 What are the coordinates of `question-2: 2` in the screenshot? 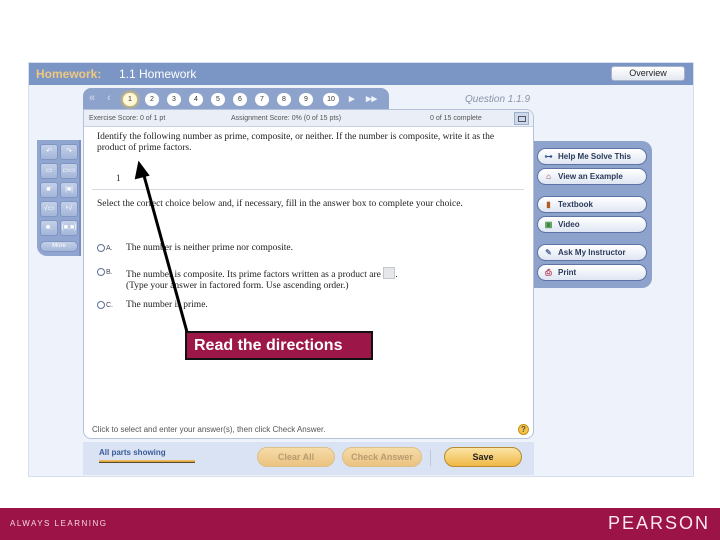 It's located at (152, 99).